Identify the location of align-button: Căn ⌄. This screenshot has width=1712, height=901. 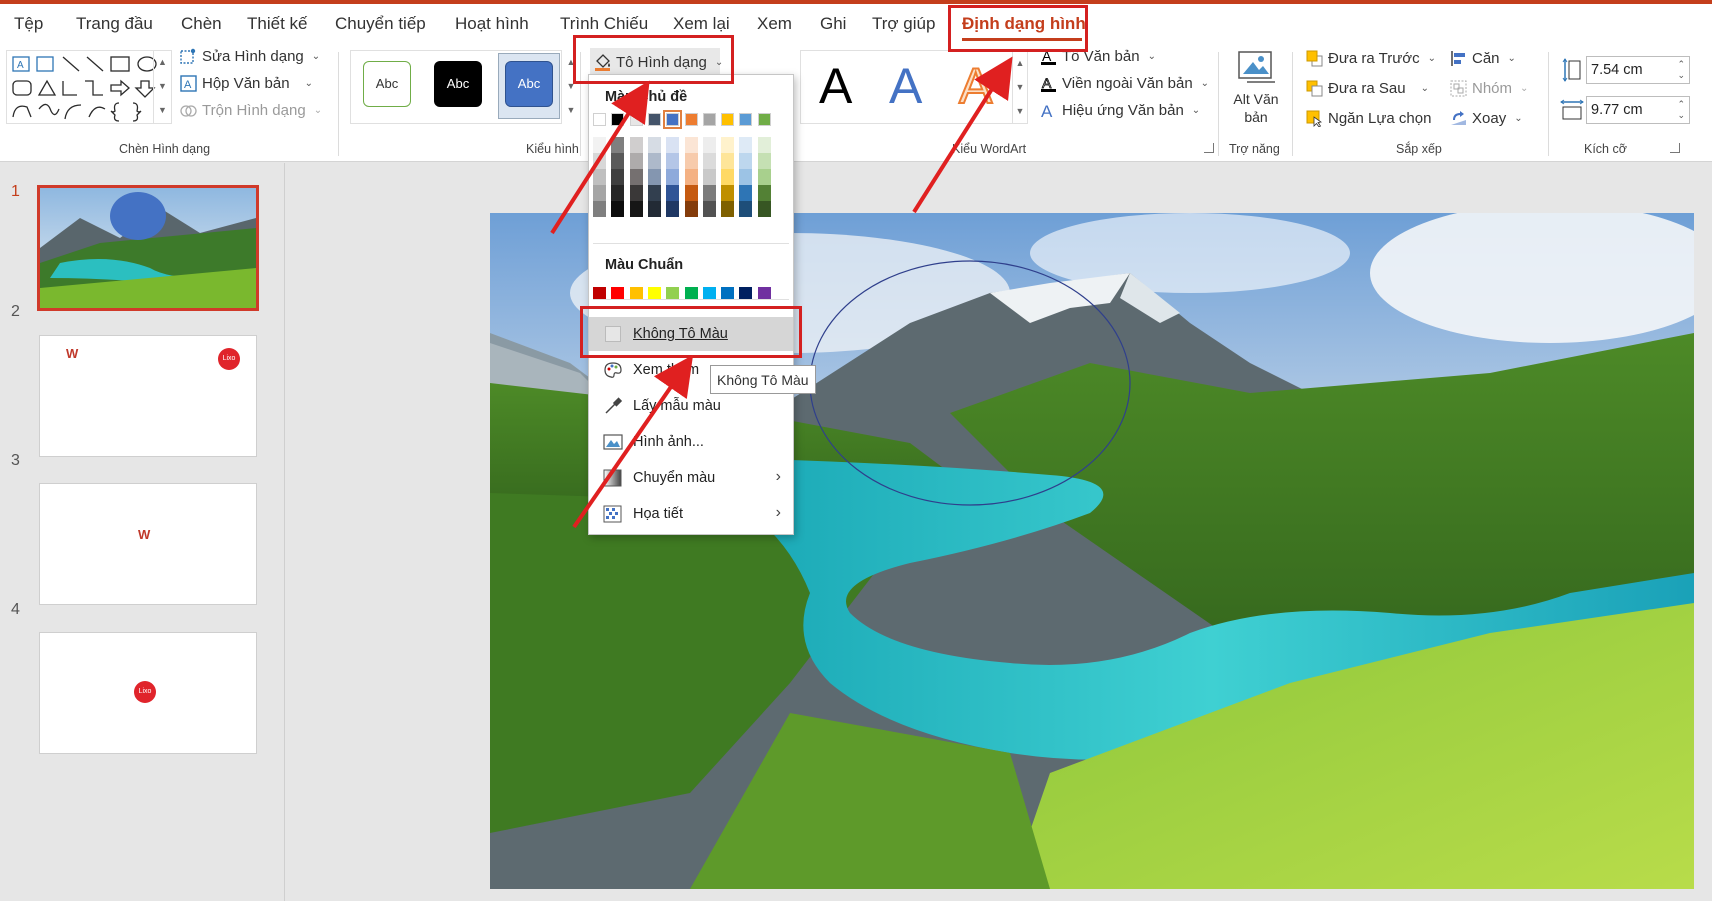
(1483, 58).